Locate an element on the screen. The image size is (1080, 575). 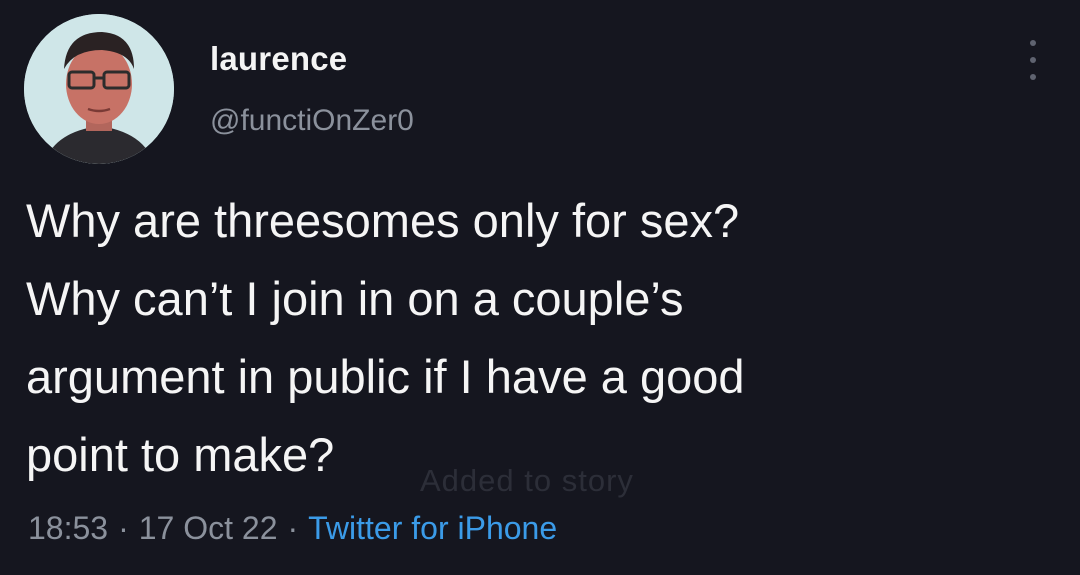
tweet-metadata: 18:53 · 17 Oct 22 · Twitter for iPhone is located at coordinates (292, 528).